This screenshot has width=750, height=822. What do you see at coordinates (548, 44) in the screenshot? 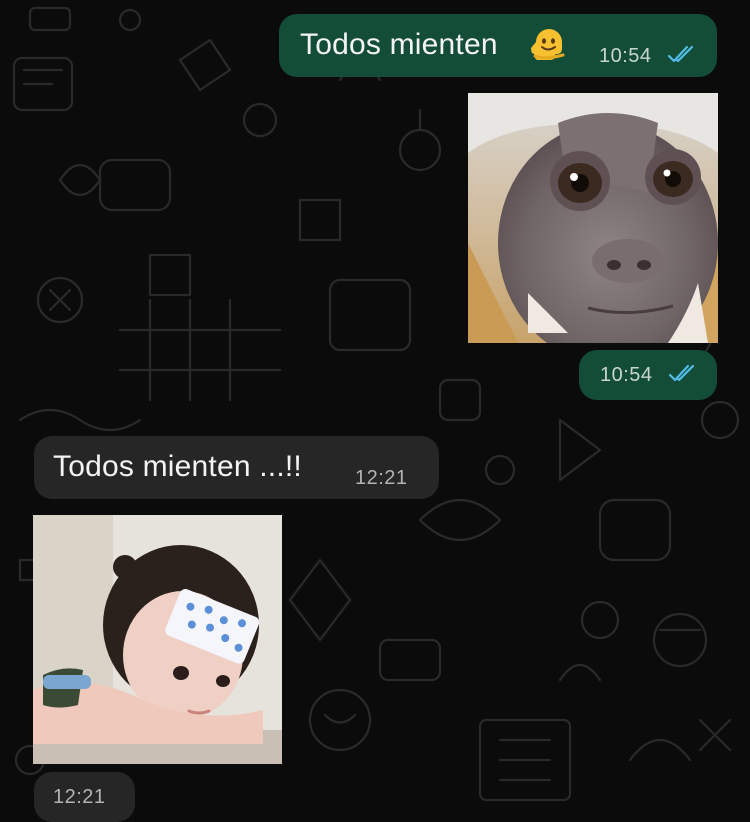
I see `melting-face-emoji-icon` at bounding box center [548, 44].